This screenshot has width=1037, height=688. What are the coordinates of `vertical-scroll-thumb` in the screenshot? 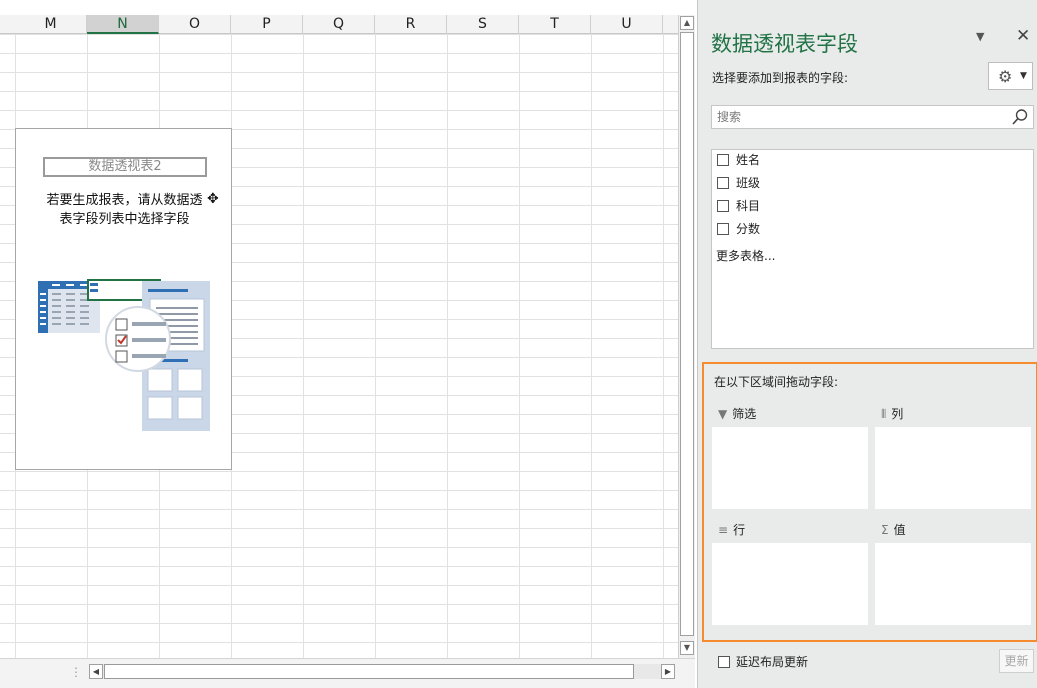 It's located at (687, 334).